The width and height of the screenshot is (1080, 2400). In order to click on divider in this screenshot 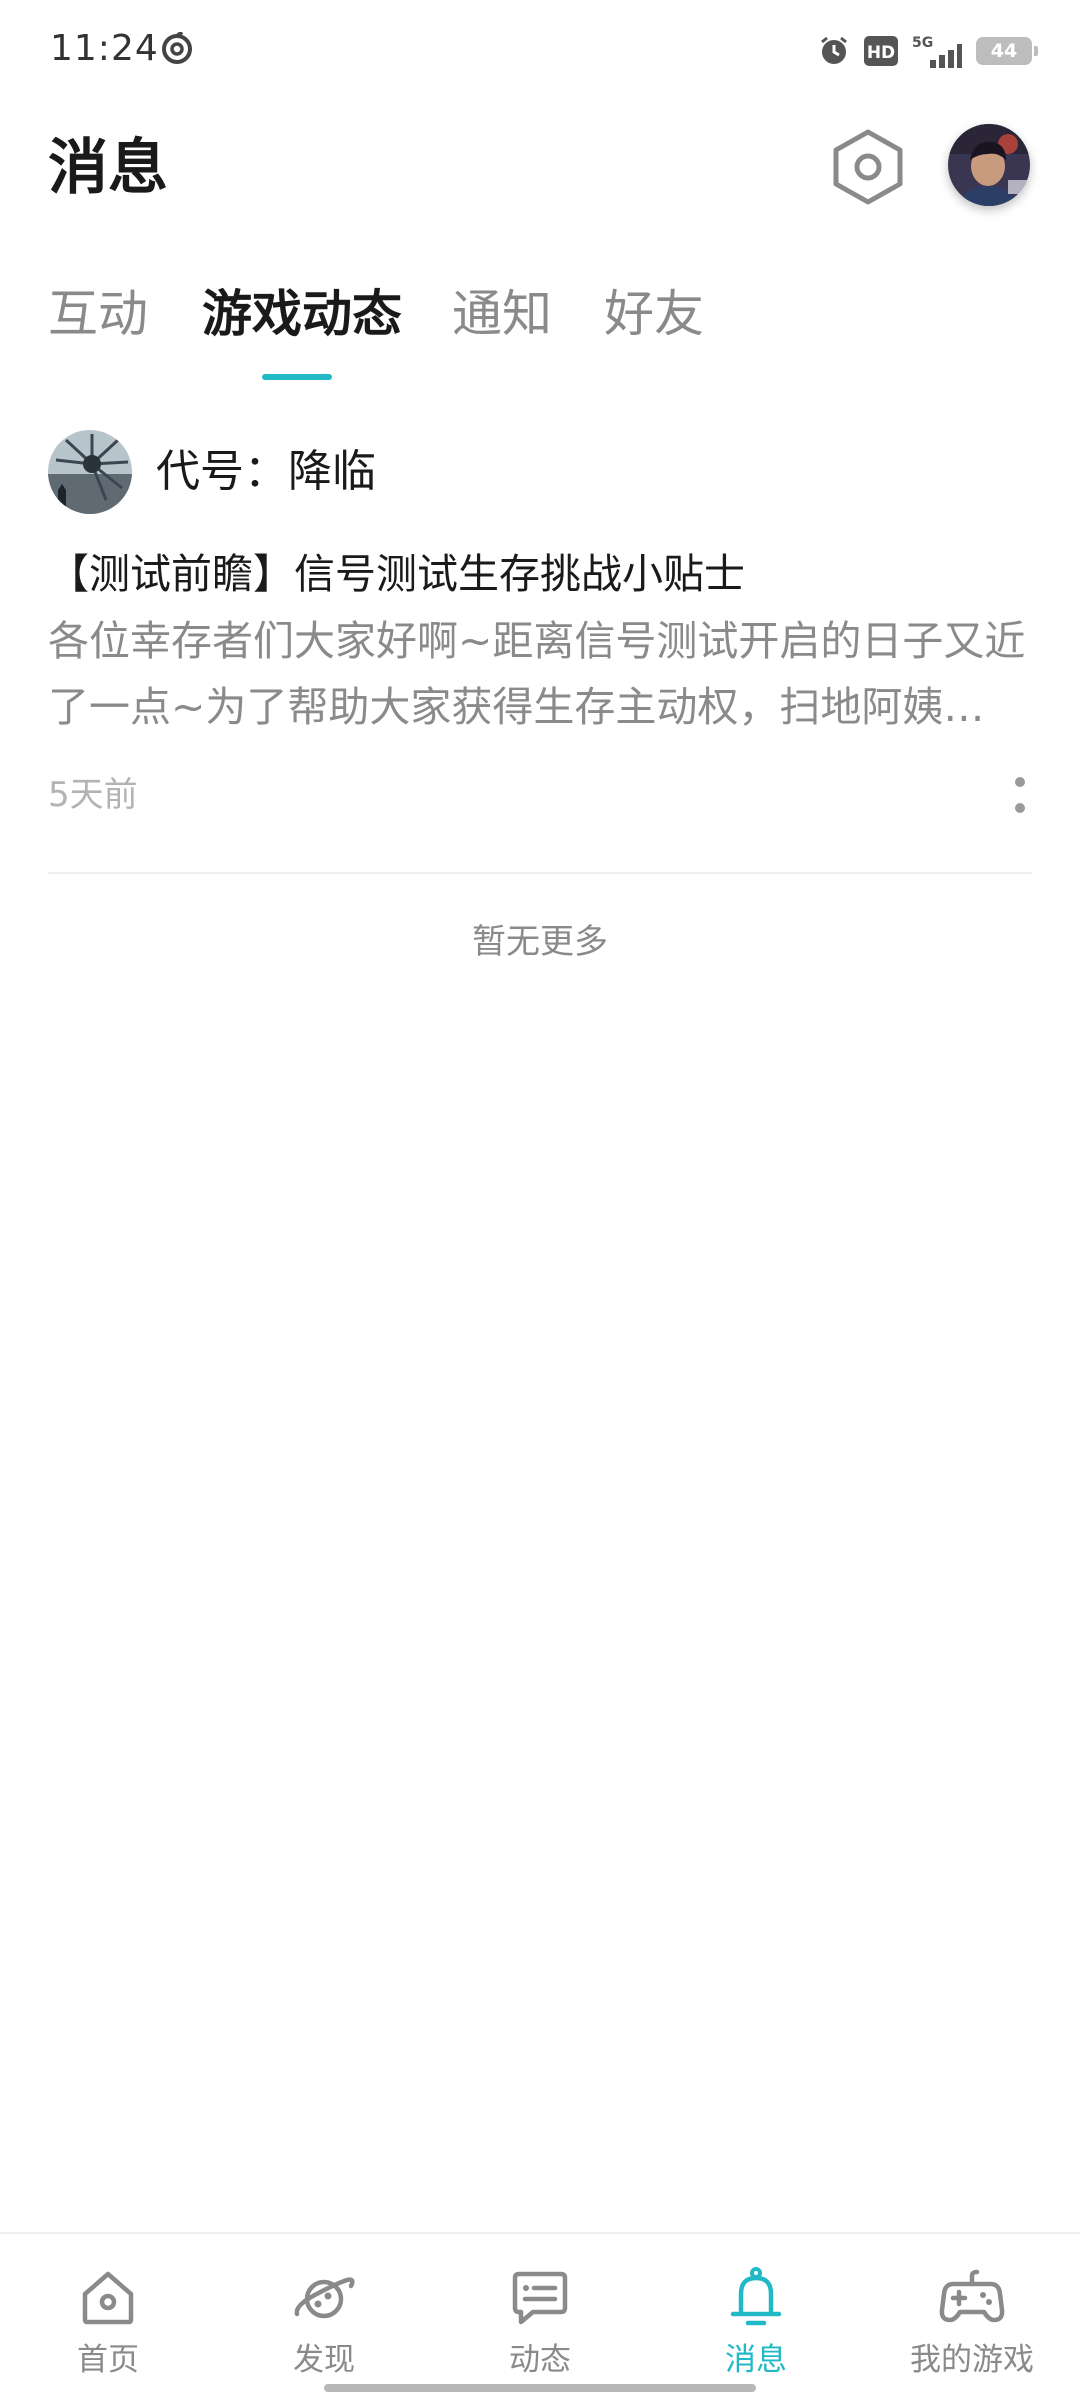, I will do `click(540, 873)`.